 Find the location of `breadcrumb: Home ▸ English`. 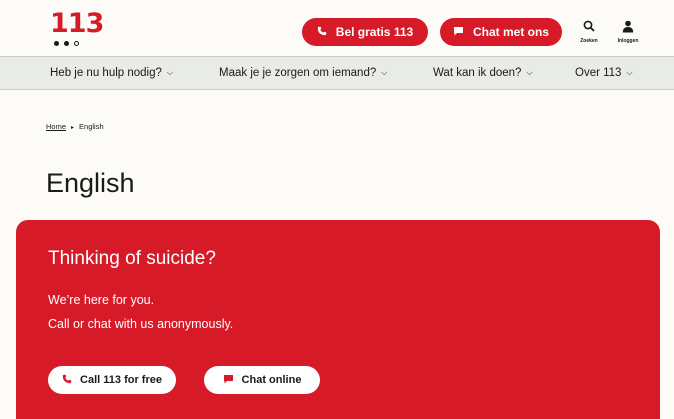

breadcrumb: Home ▸ English is located at coordinates (75, 126).